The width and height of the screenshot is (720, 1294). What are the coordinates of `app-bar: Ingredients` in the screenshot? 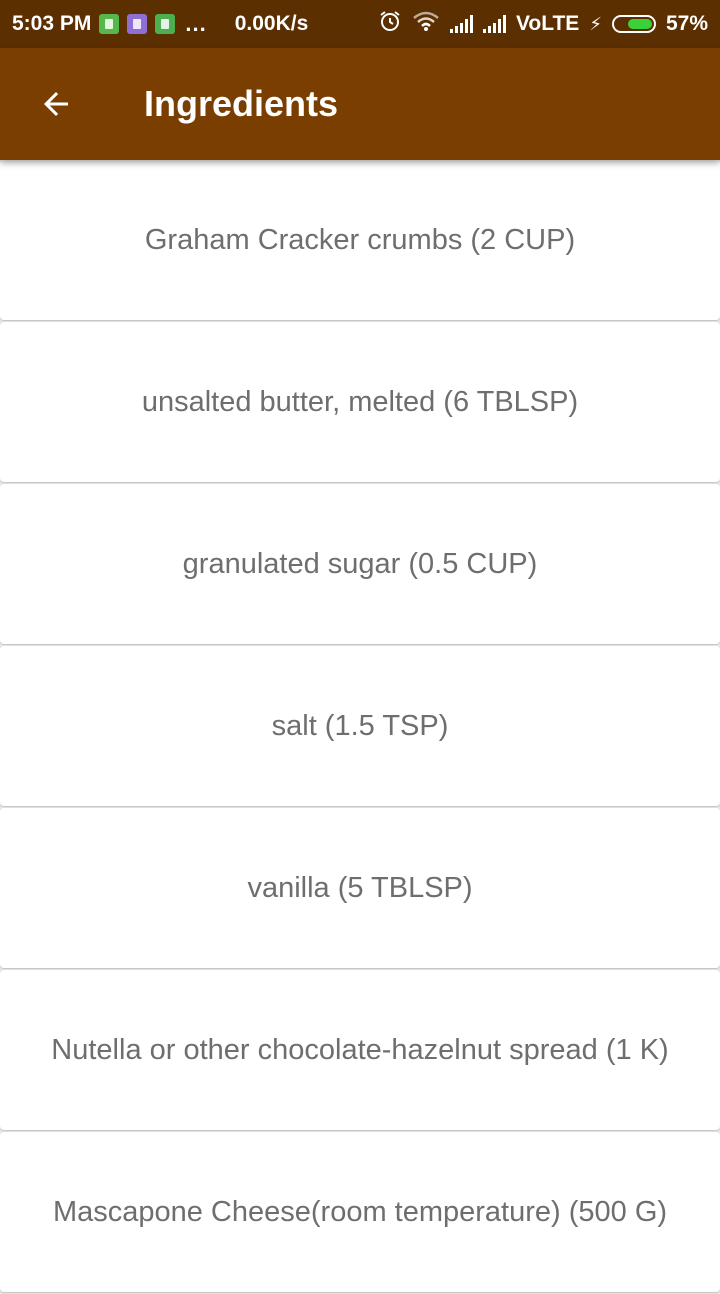 It's located at (360, 104).